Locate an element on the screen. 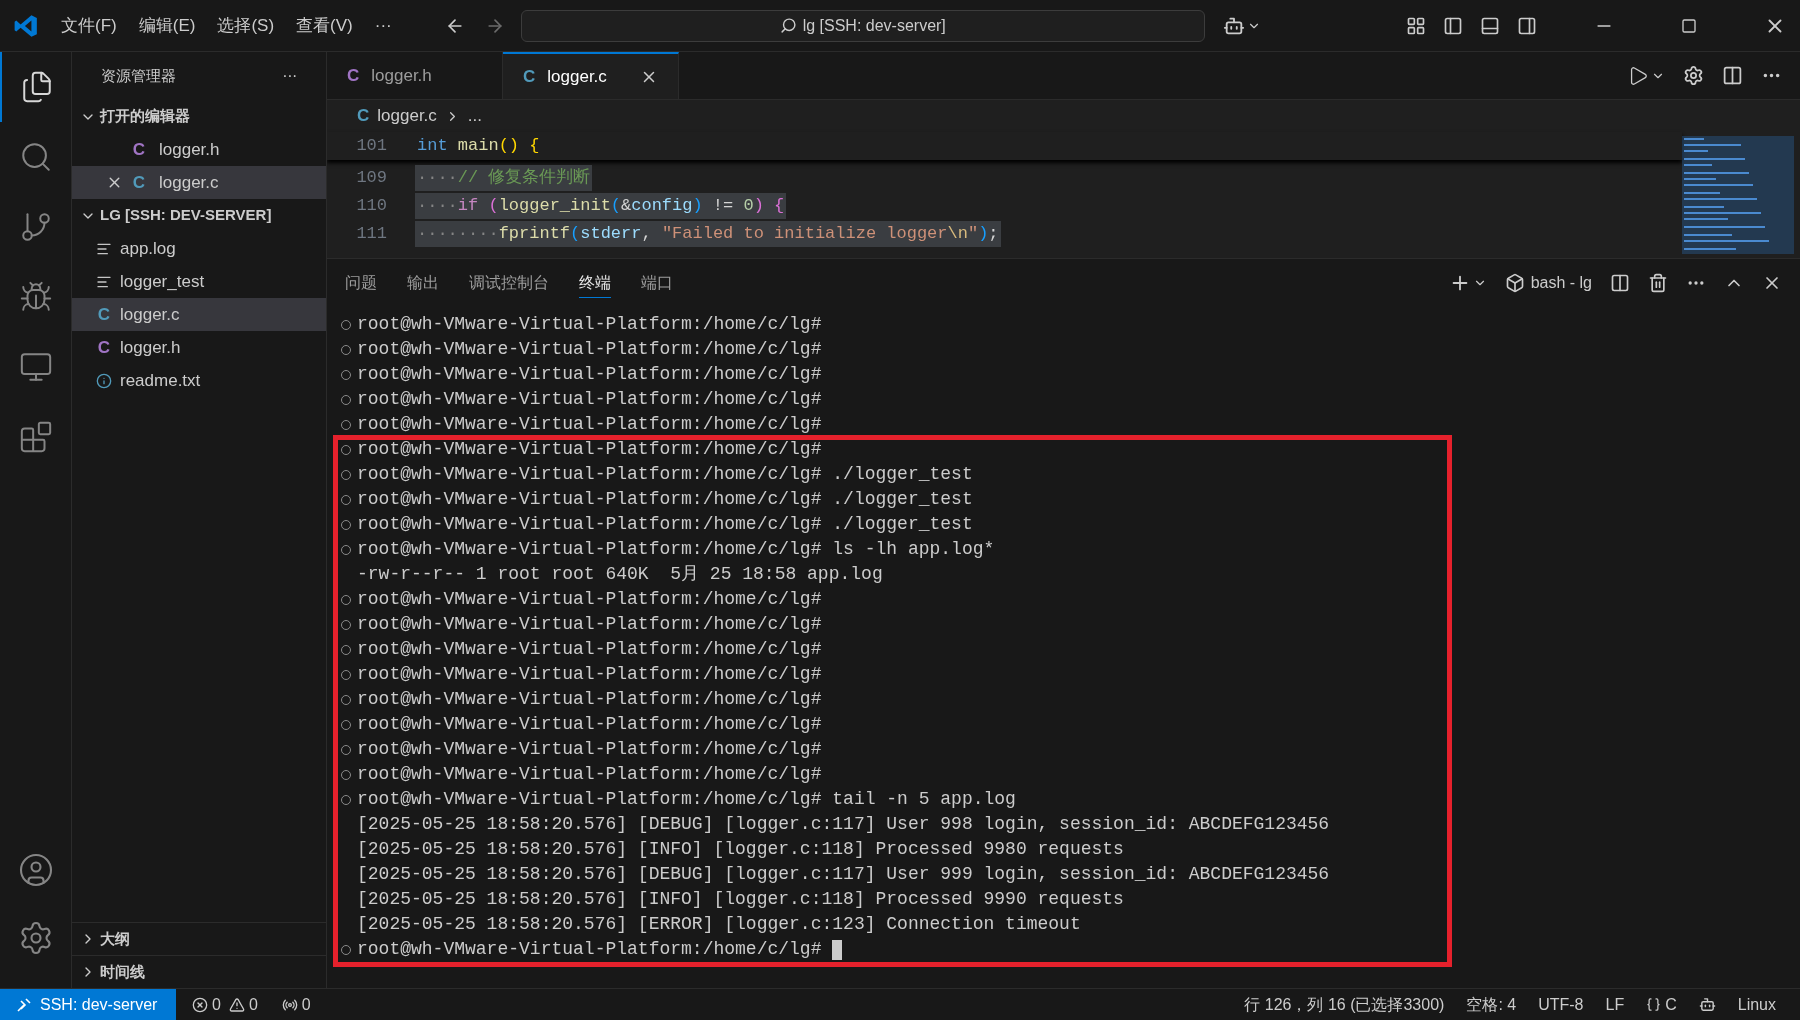 This screenshot has width=1800, height=1020. file-tree-item: readme.txt is located at coordinates (199, 380).